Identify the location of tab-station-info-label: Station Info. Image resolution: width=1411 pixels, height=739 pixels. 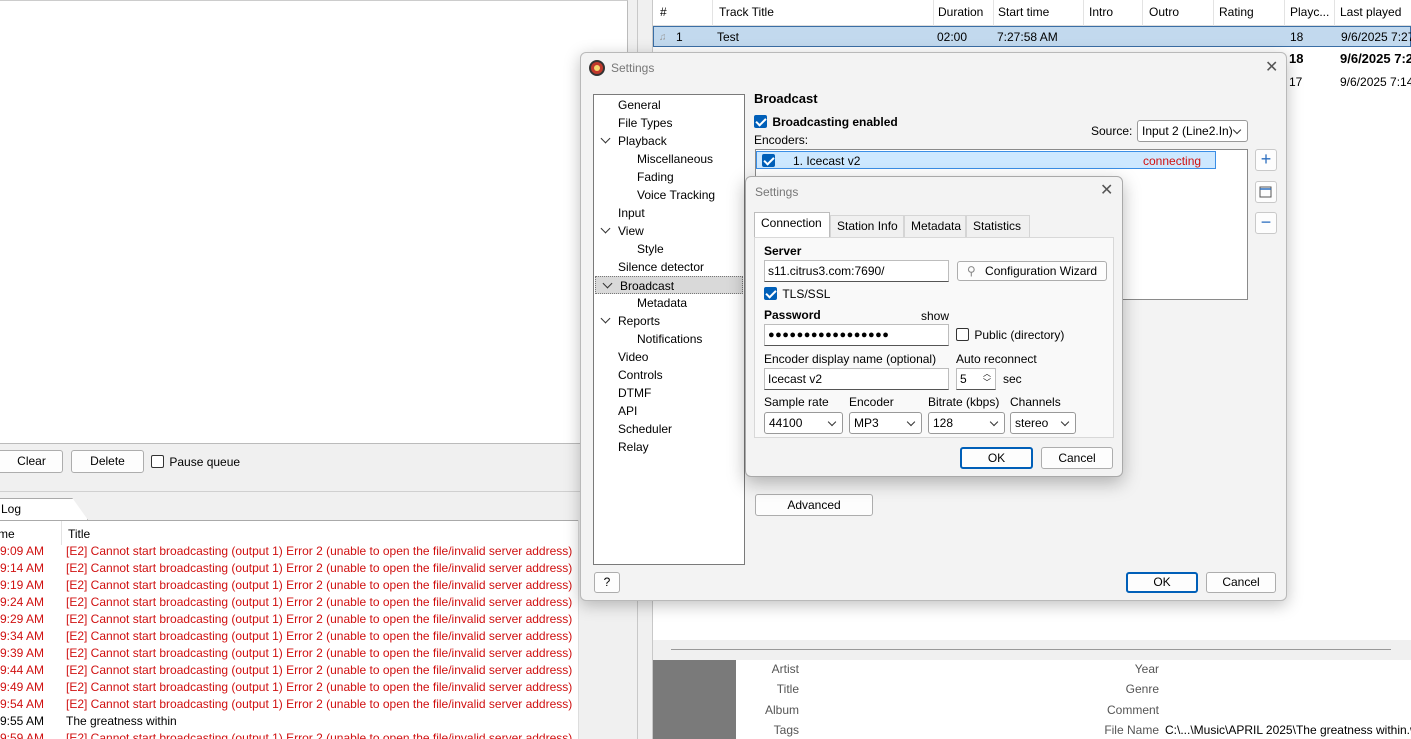
(867, 226).